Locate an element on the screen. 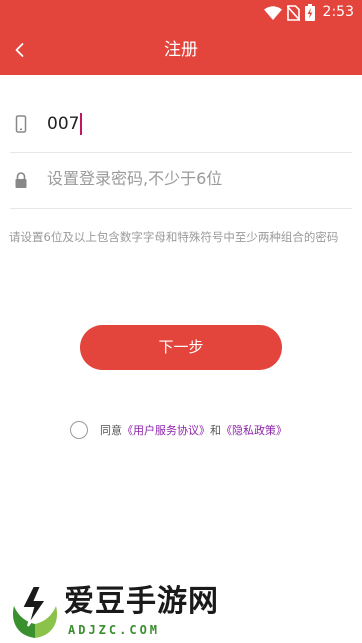 This screenshot has width=362, height=643. password-hint: 请设置6位及以上包含数字字母和特殊符号中至少两种组合的密码 is located at coordinates (174, 237).